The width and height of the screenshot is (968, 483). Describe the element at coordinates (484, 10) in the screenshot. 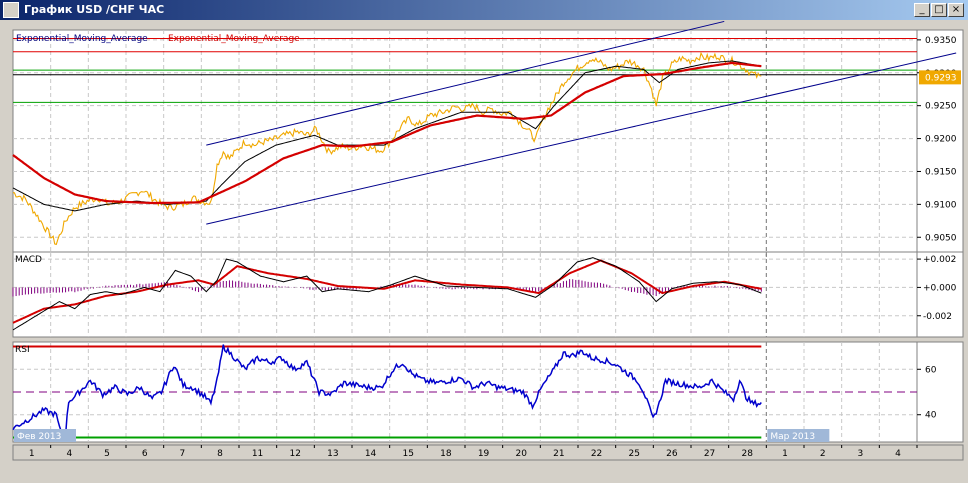

I see `window-titlebar: График USD /CHF ЧАС _ □ ×` at that location.